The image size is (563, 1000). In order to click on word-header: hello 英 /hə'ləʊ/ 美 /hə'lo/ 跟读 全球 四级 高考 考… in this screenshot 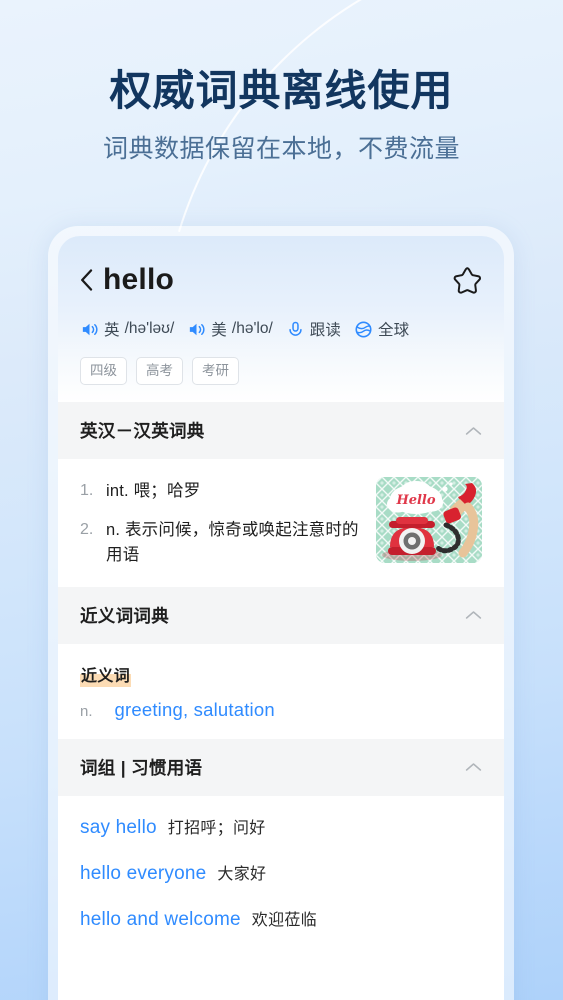, I will do `click(281, 319)`.